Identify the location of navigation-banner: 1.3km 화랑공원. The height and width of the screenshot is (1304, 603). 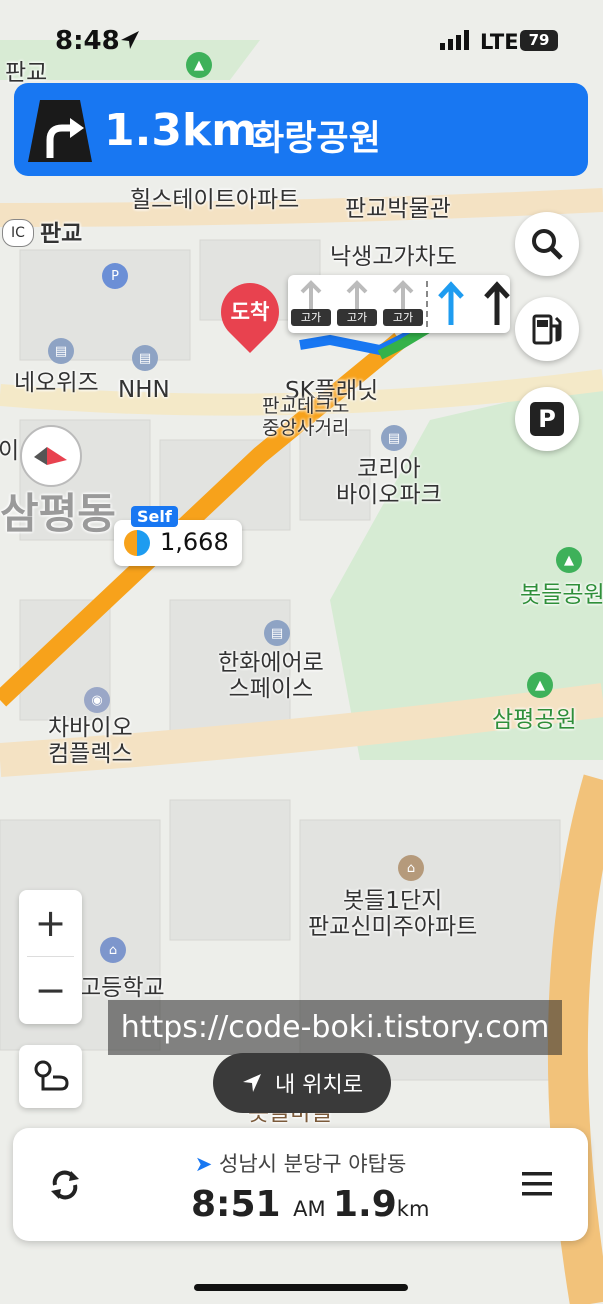
(301, 129).